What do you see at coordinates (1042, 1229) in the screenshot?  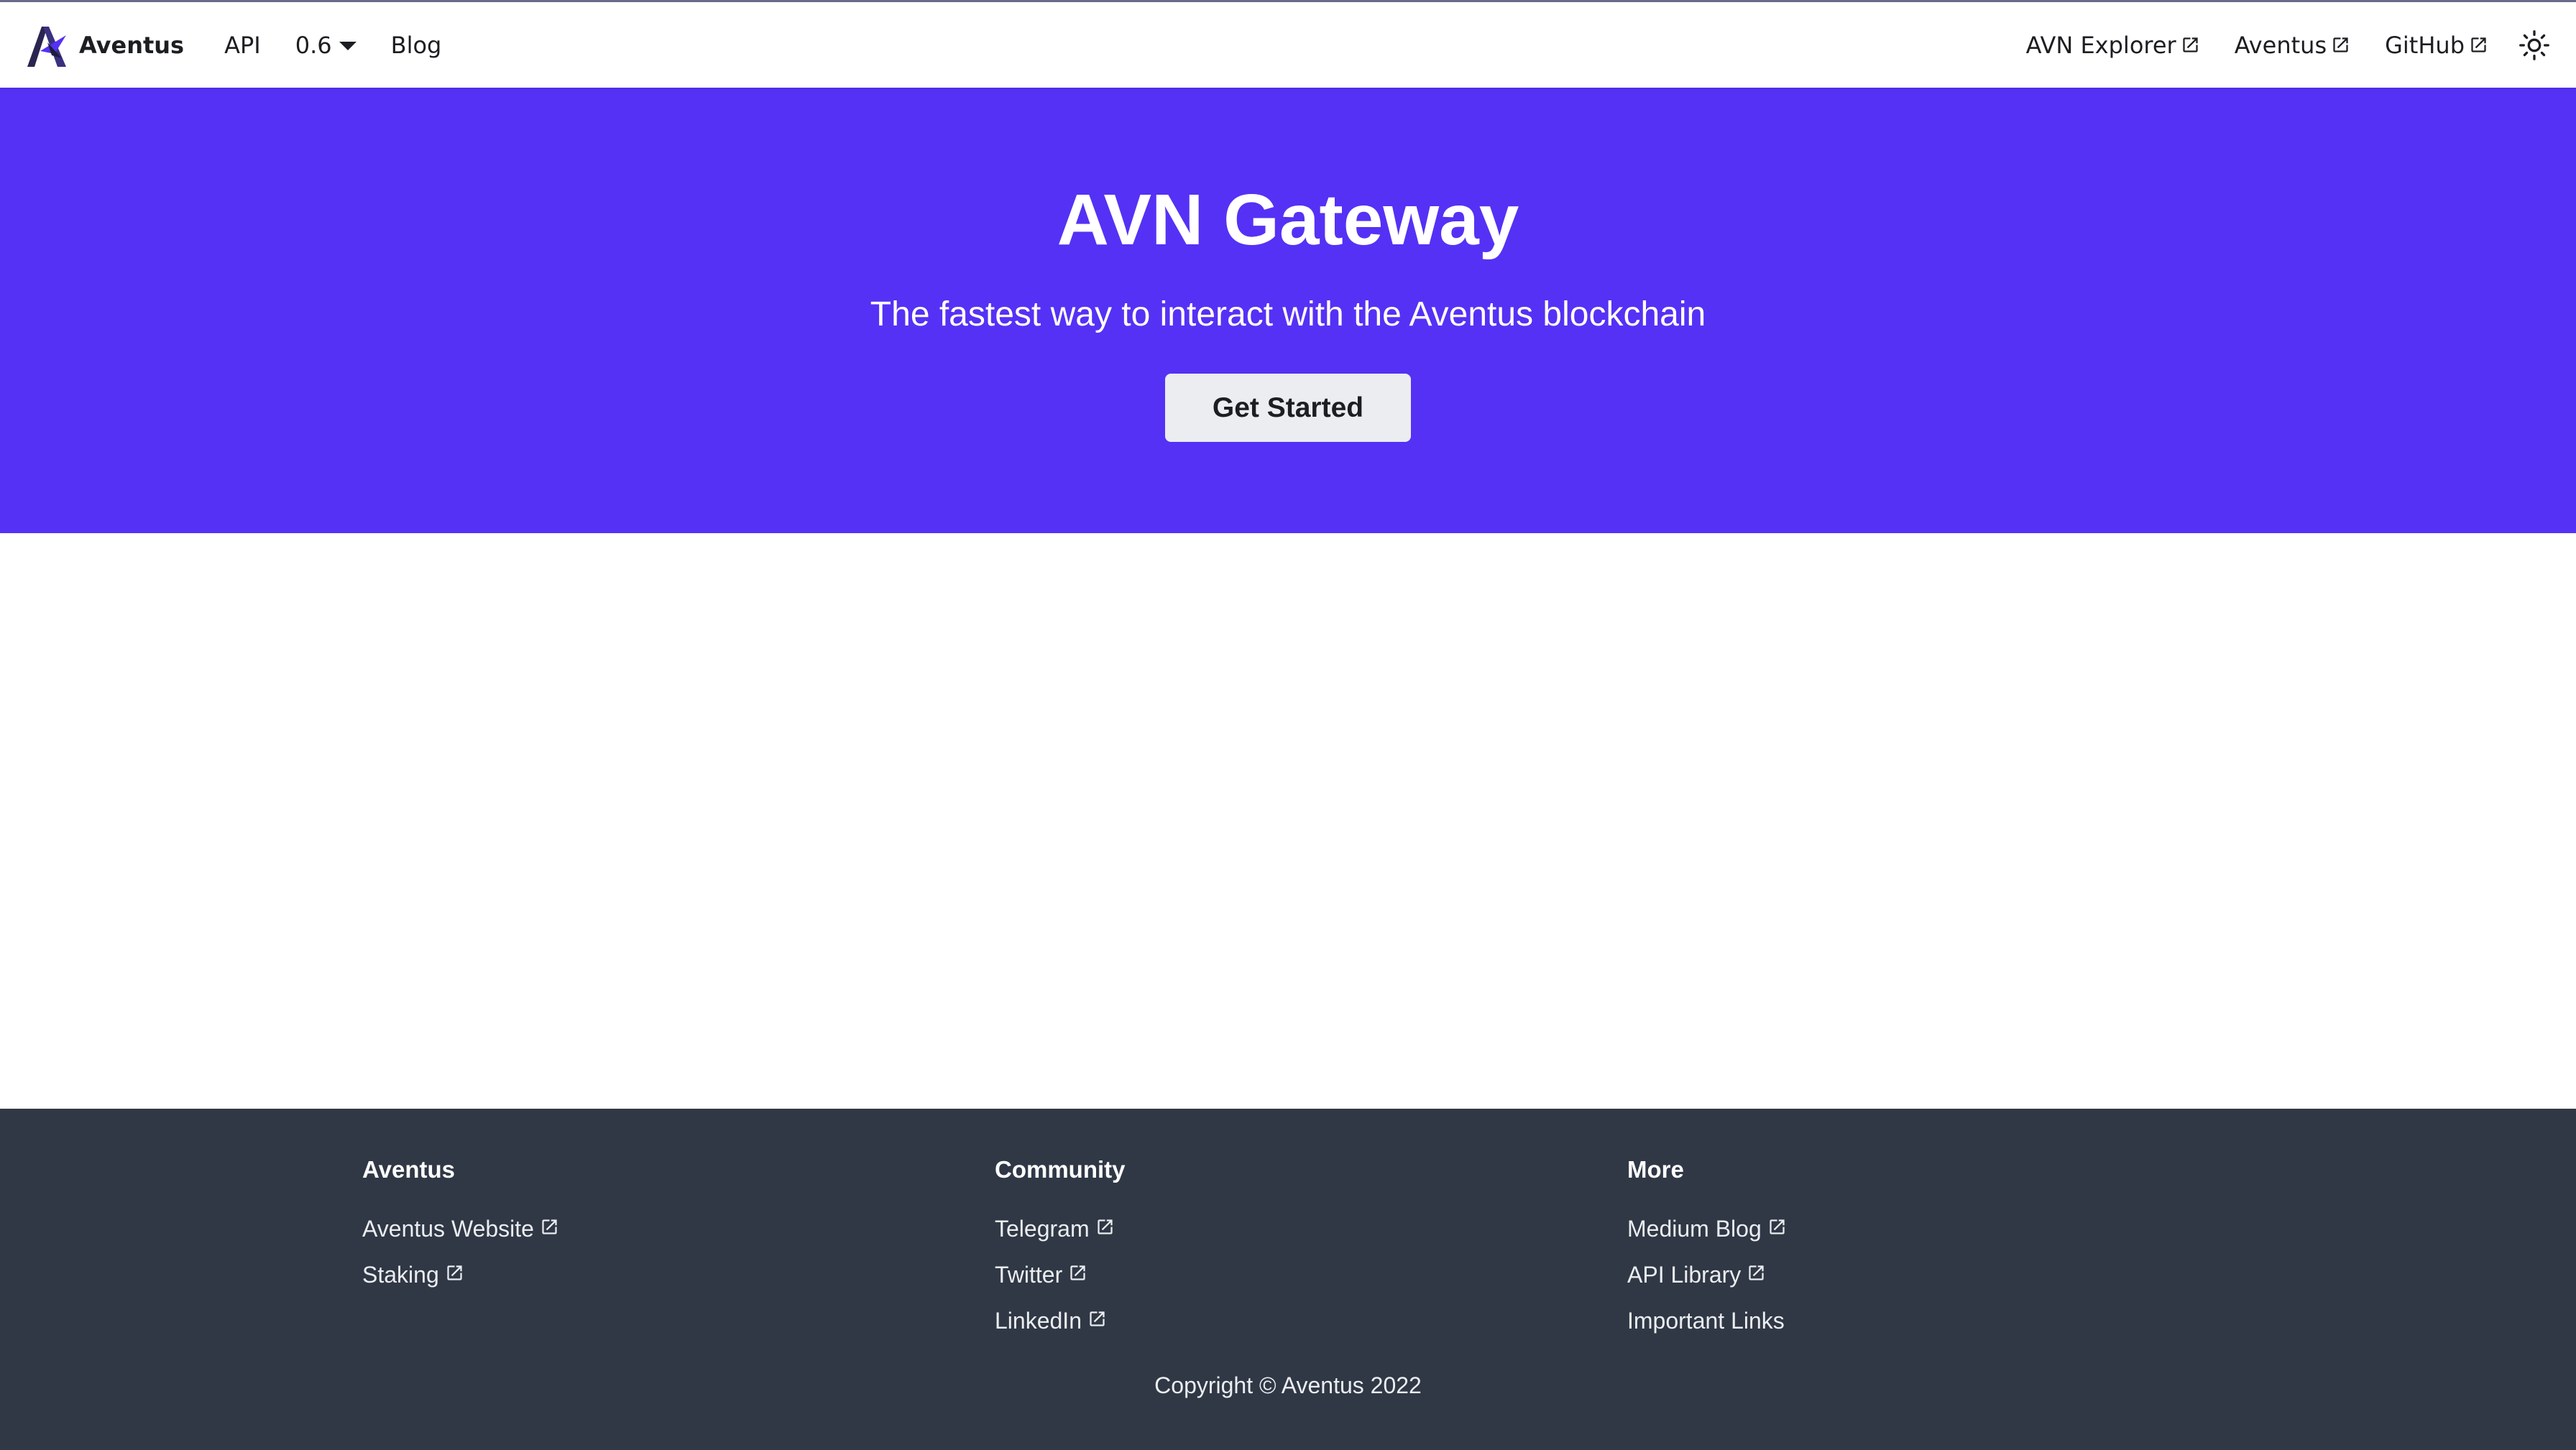 I see `footer-link-label: Telegram` at bounding box center [1042, 1229].